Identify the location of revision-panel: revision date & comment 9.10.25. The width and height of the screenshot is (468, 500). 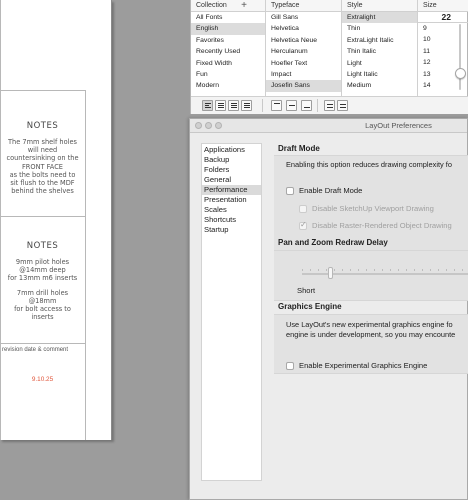
(43, 392).